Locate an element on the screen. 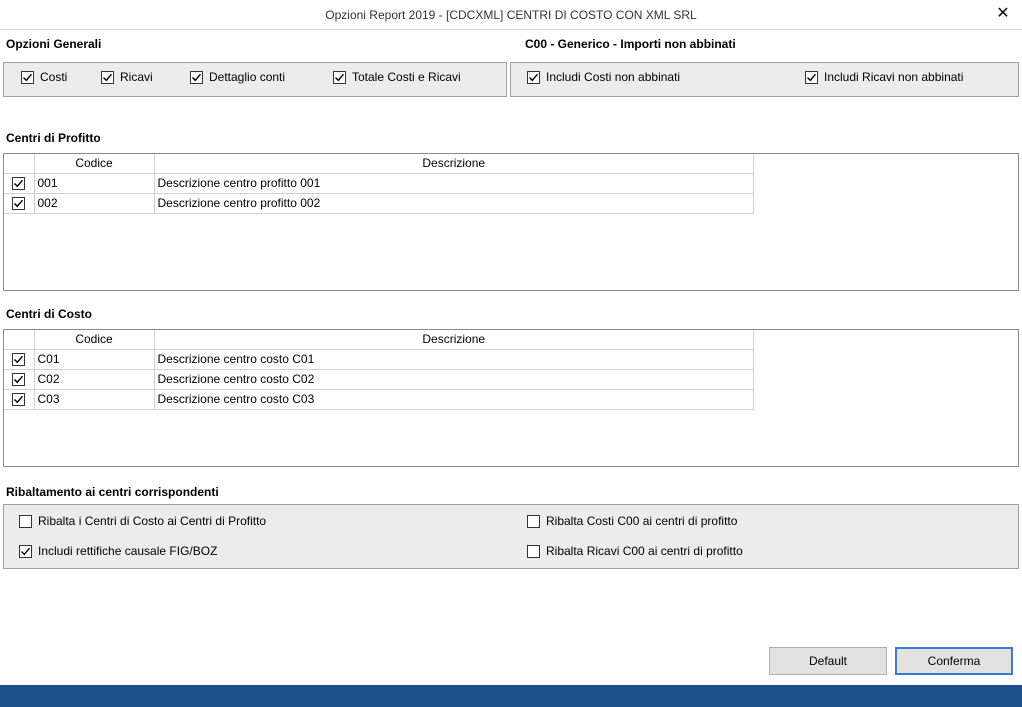  row-codice: C02 is located at coordinates (94, 379).